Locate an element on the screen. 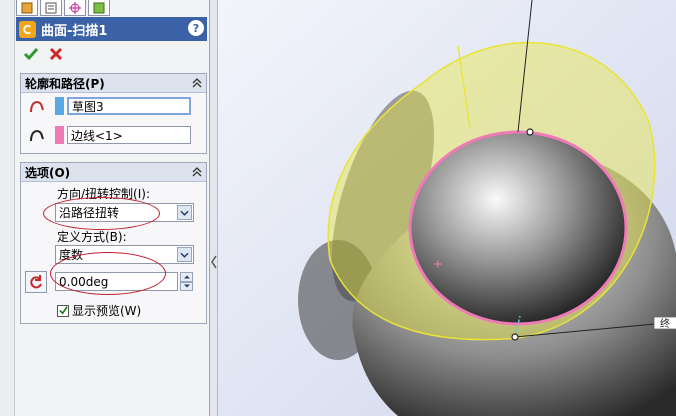 The image size is (676, 416). path-sketch-icon is located at coordinates (37, 136).